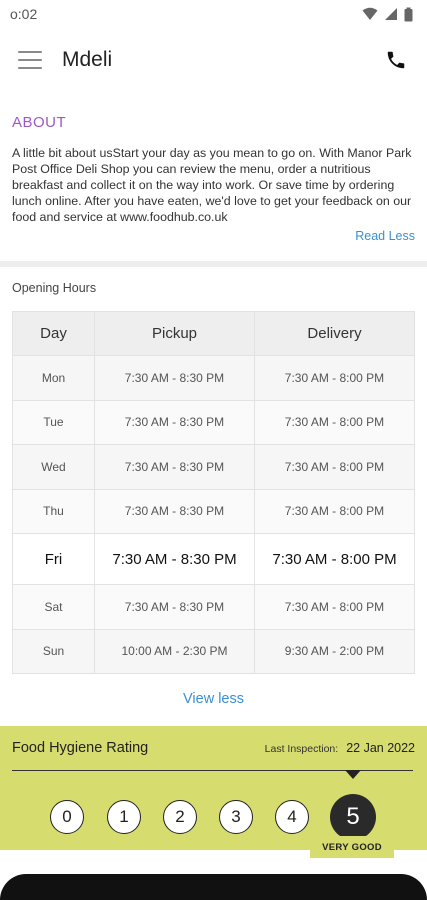 This screenshot has height=900, width=427. I want to click on status-bar: o:02, so click(213, 14).